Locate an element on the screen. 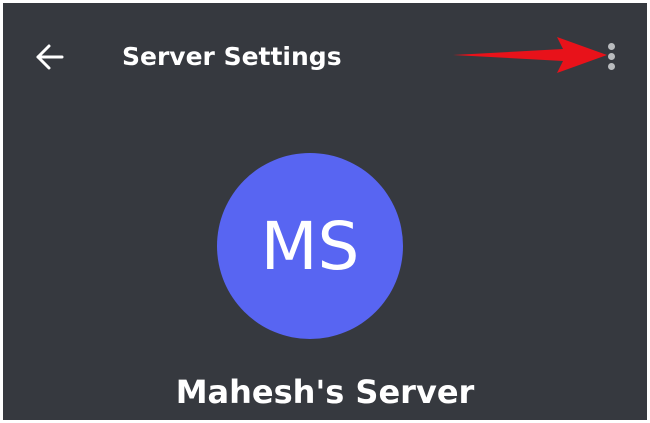 This screenshot has width=650, height=423. back-button is located at coordinates (49, 57).